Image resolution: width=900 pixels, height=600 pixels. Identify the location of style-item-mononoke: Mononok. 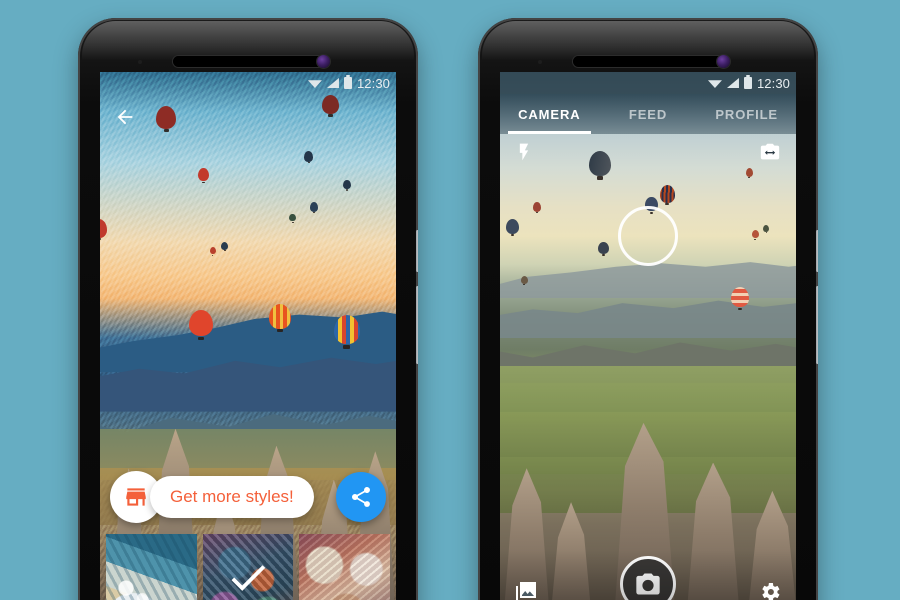
(345, 567).